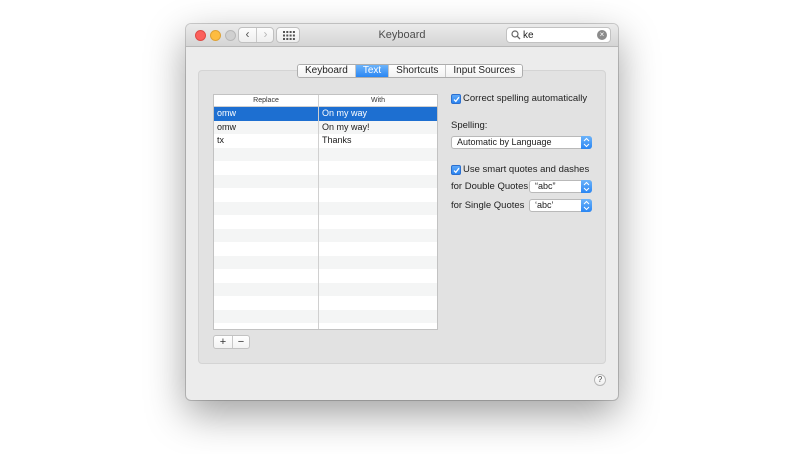 The height and width of the screenshot is (454, 804). What do you see at coordinates (402, 35) in the screenshot?
I see `title-bar: ‹ › Keyboard ke ×` at bounding box center [402, 35].